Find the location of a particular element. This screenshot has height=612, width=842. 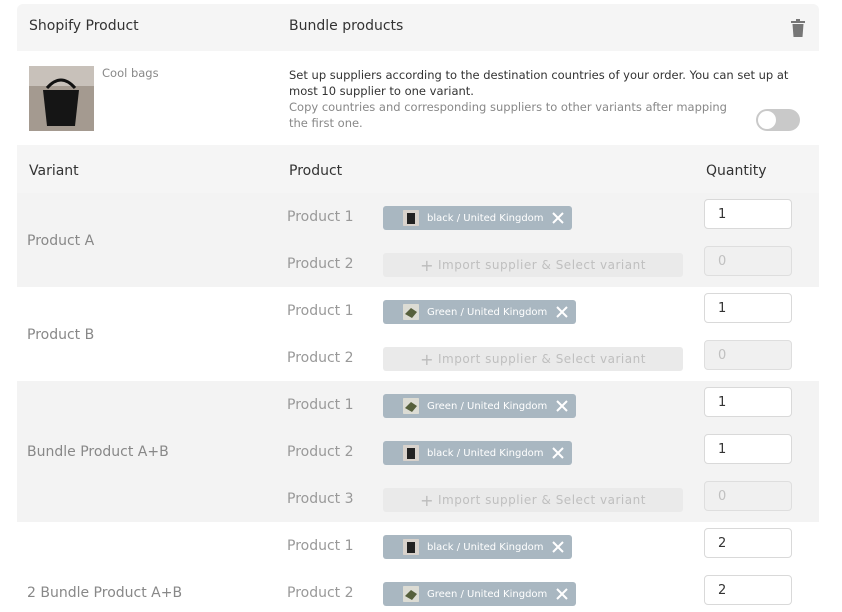

variant-name: Bundle Product A+B is located at coordinates (98, 452).